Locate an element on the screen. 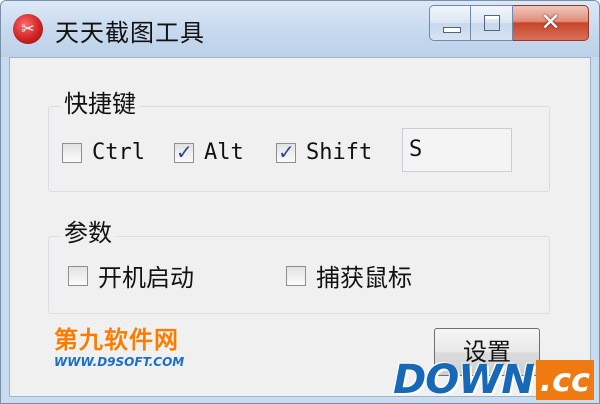 The height and width of the screenshot is (404, 600). d9soft-logo-text: 第九软件网 is located at coordinates (116, 340).